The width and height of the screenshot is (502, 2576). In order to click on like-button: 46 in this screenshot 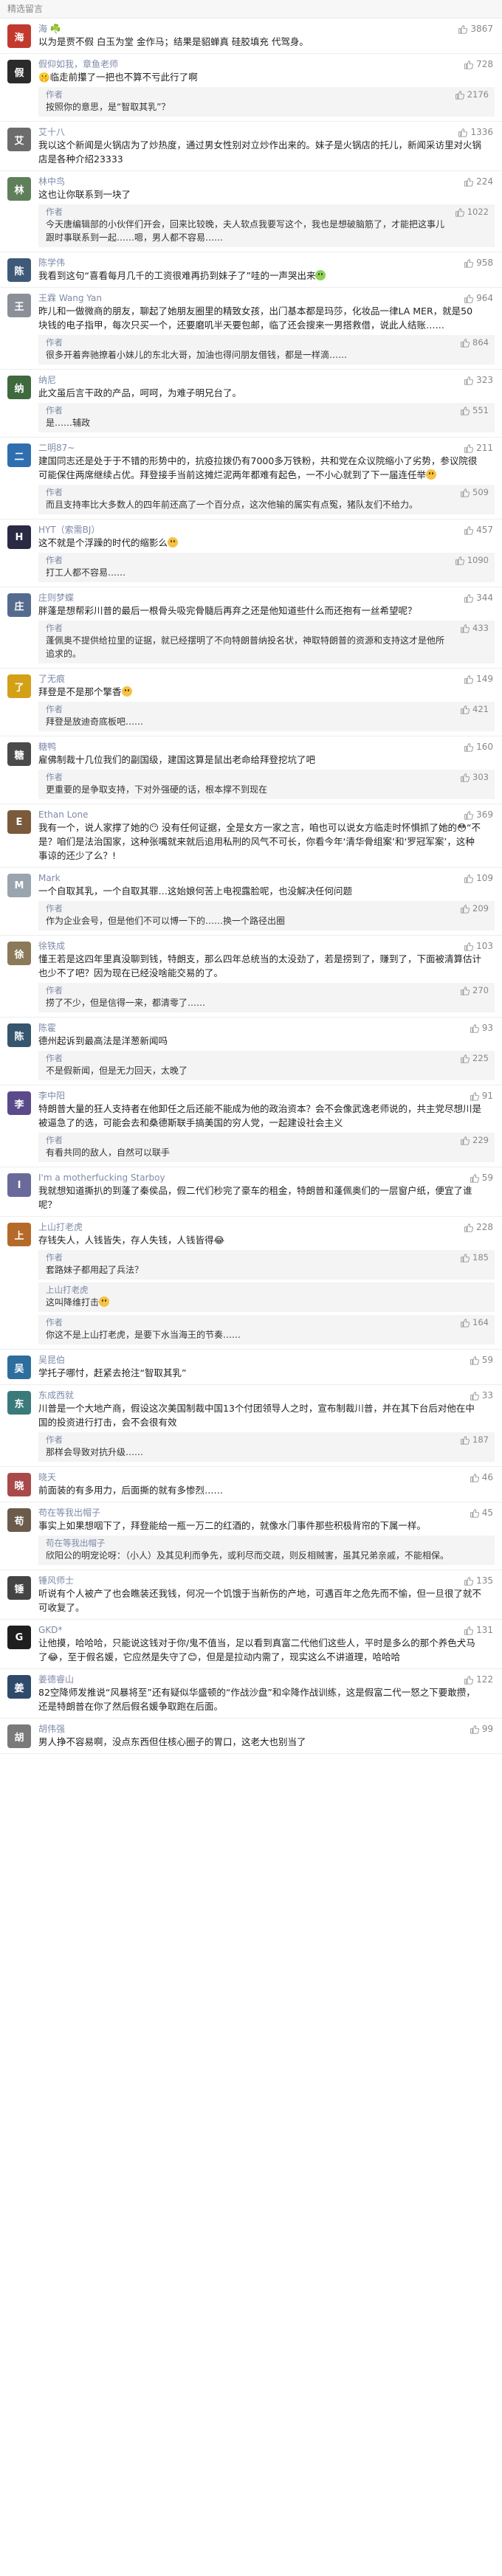, I will do `click(481, 1477)`.